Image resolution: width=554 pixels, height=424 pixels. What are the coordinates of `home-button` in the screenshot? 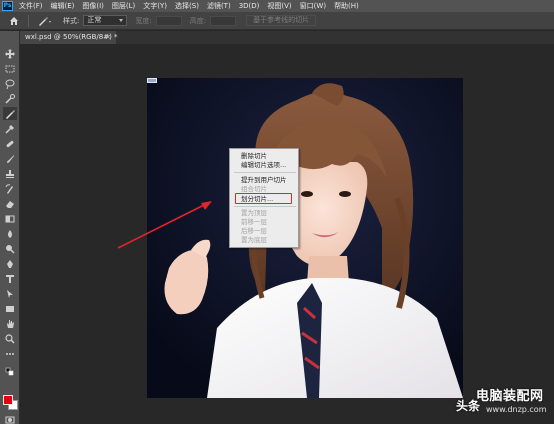 It's located at (14, 21).